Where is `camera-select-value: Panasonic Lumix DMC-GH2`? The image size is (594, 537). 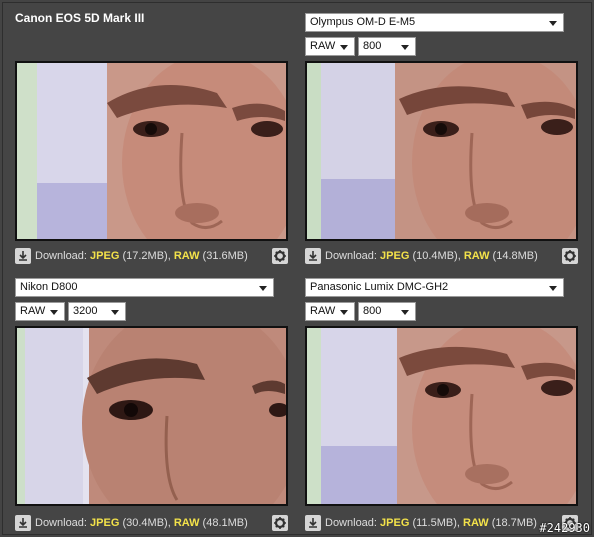
camera-select-value: Panasonic Lumix DMC-GH2 is located at coordinates (379, 287).